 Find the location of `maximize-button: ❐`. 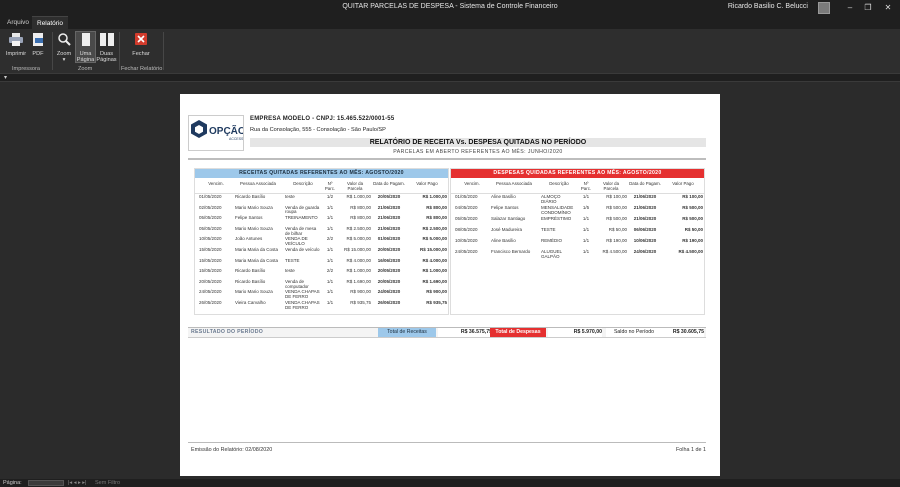

maximize-button: ❐ is located at coordinates (868, 8).